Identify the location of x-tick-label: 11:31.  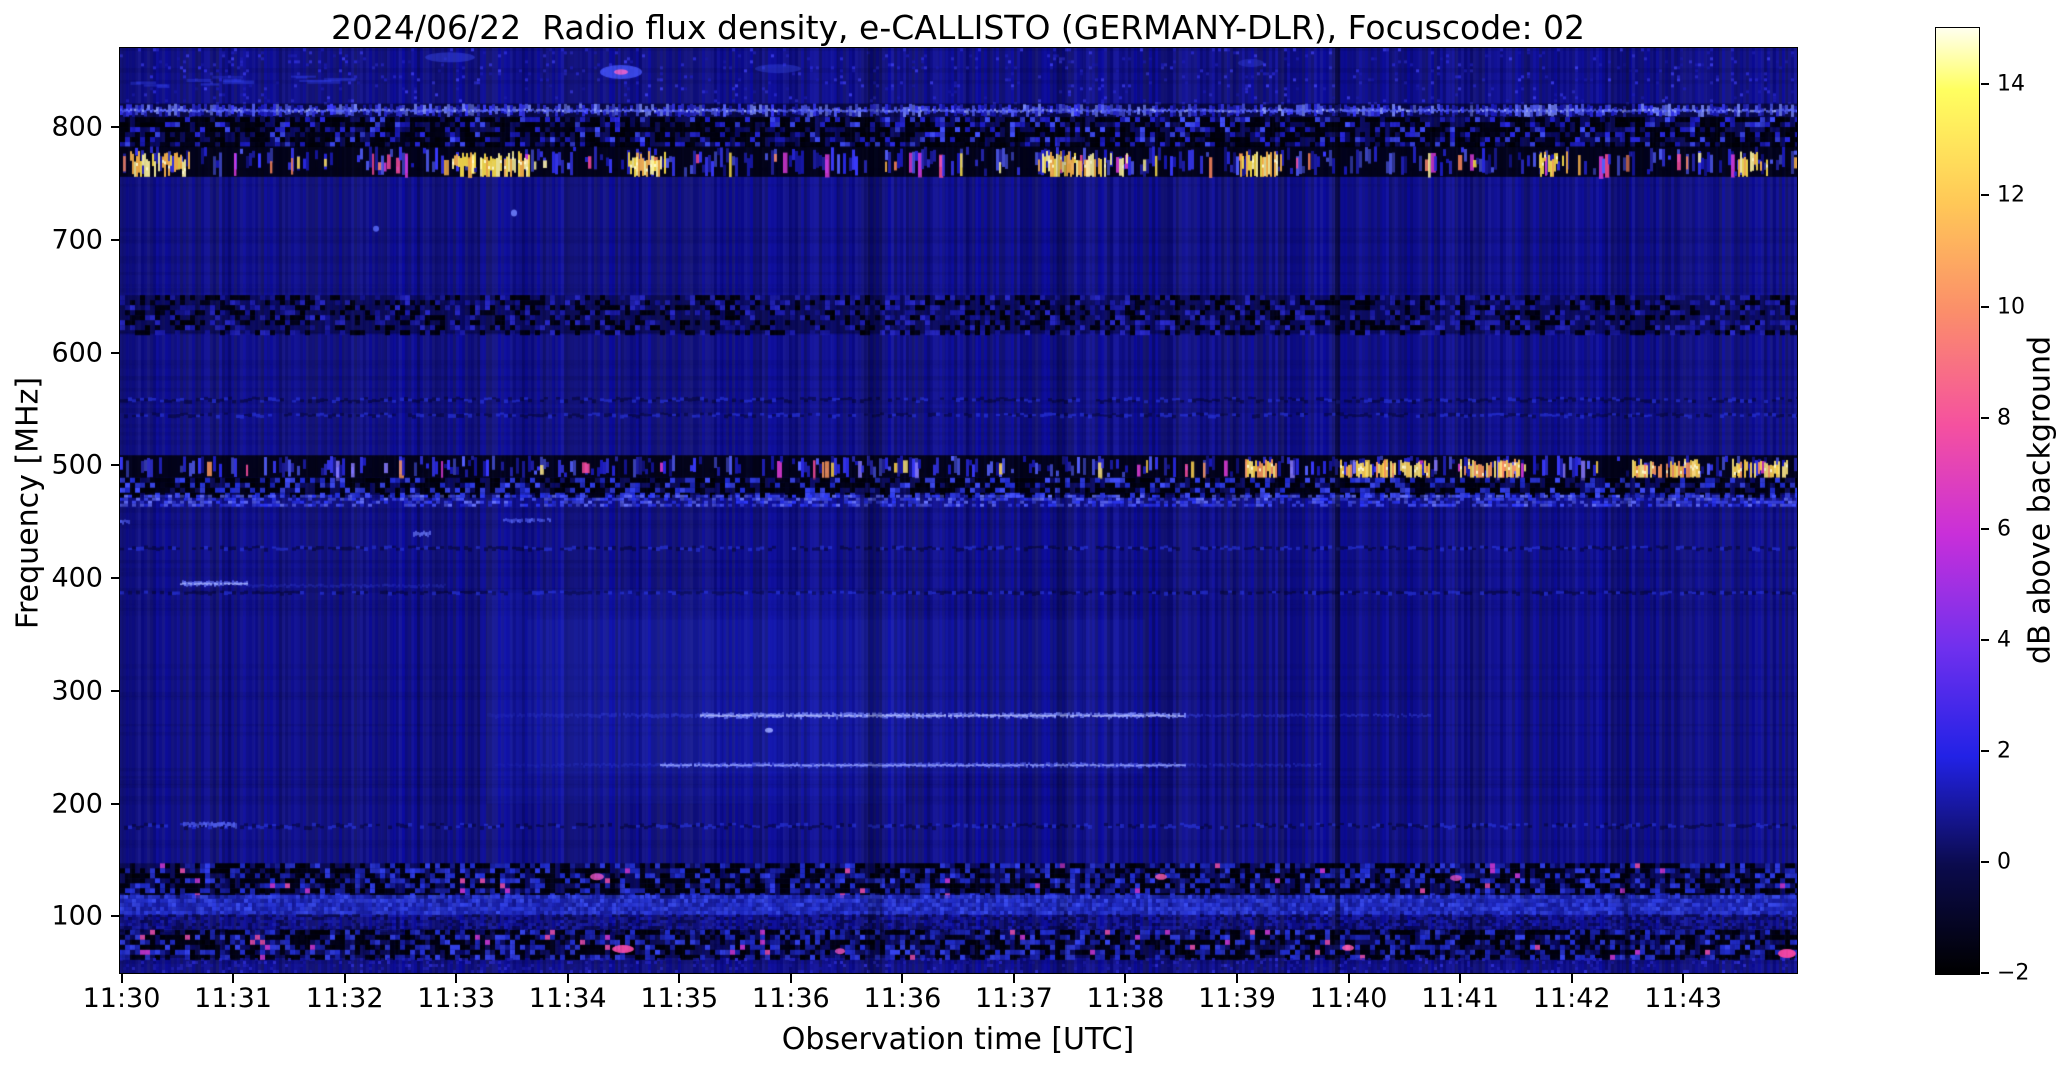
(233, 998).